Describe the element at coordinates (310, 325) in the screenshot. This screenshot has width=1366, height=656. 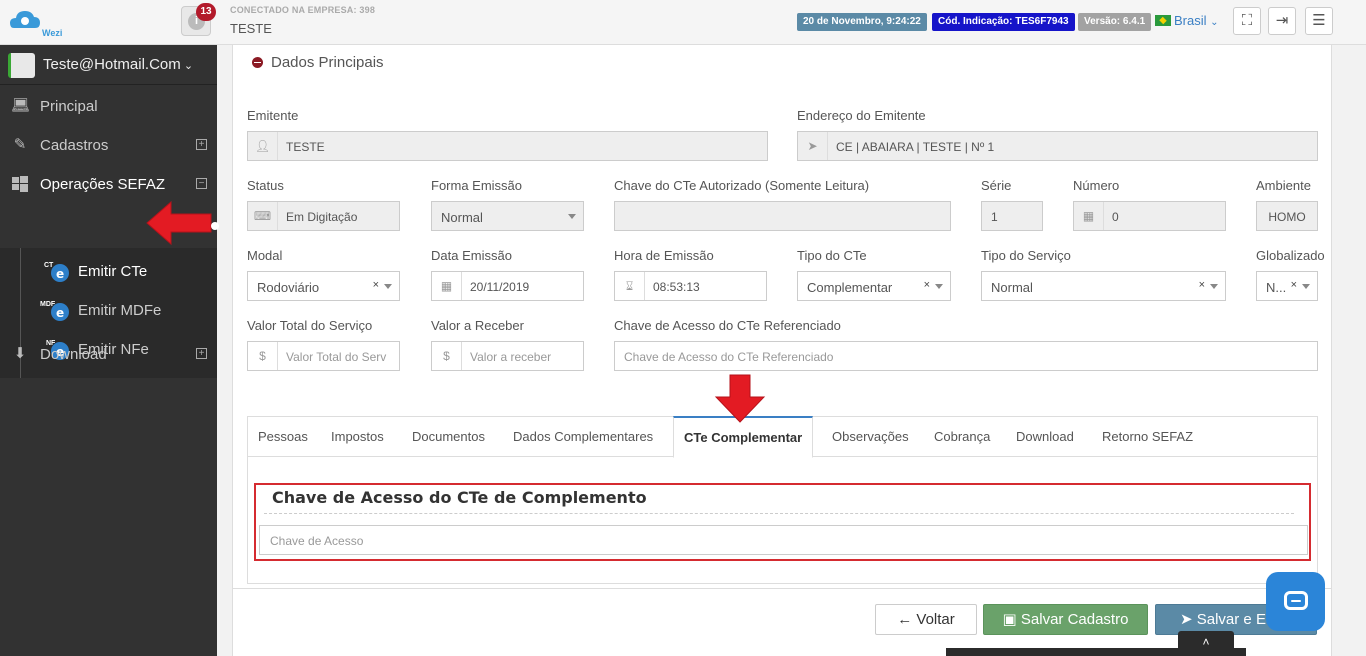
I see `valor-total-label: Valor Total do Serviço` at that location.